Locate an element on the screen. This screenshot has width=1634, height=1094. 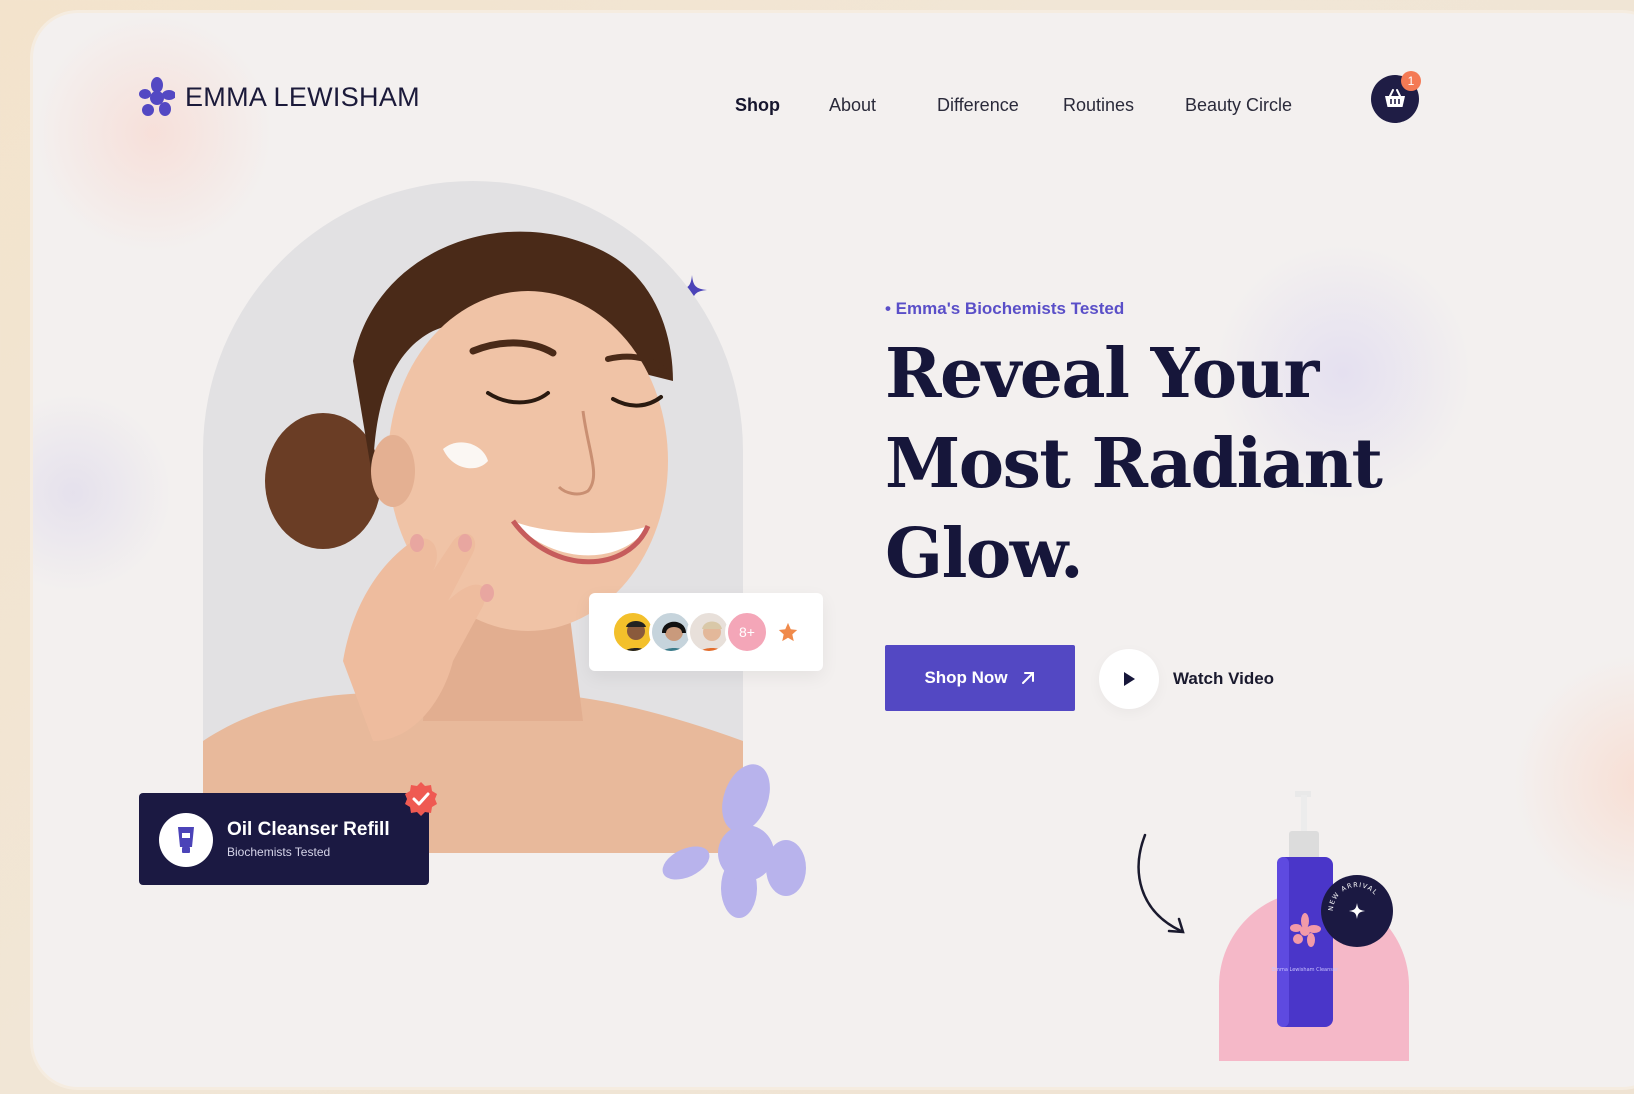
product-tag: Oil Cleanser Refill Biochemists Tested is located at coordinates (284, 839).